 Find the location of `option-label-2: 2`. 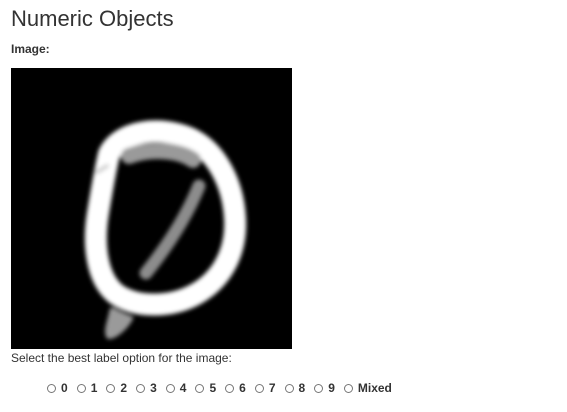

option-label-2: 2 is located at coordinates (124, 388).